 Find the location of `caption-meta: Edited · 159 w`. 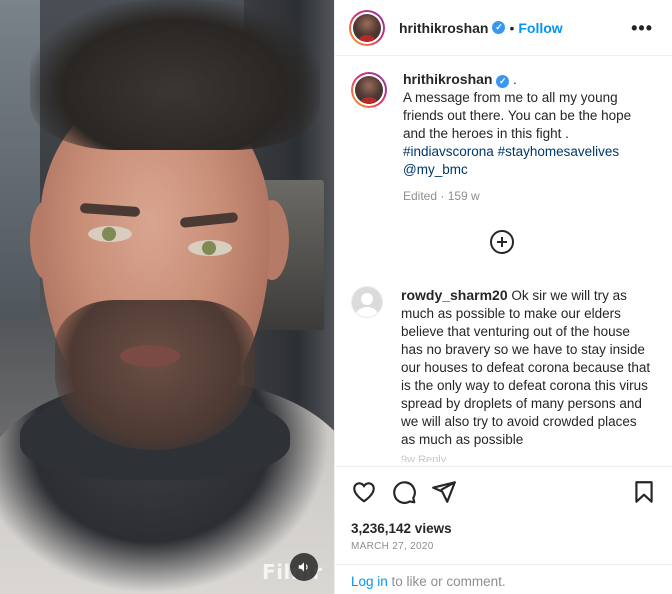

caption-meta: Edited · 159 w is located at coordinates (441, 196).